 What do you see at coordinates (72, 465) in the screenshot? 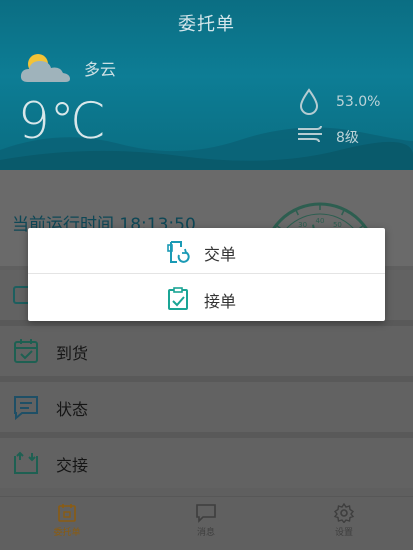
I see `menu-label-handover: 交接` at bounding box center [72, 465].